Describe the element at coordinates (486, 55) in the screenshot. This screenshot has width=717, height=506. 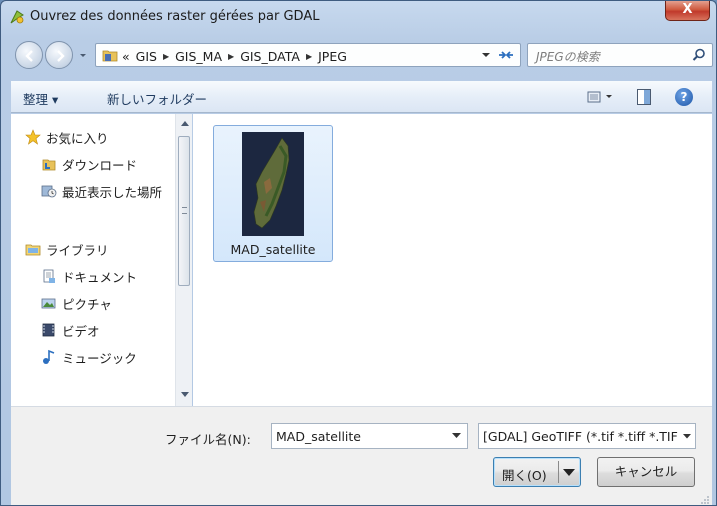
I see `address-history-dropdown-icon` at that location.